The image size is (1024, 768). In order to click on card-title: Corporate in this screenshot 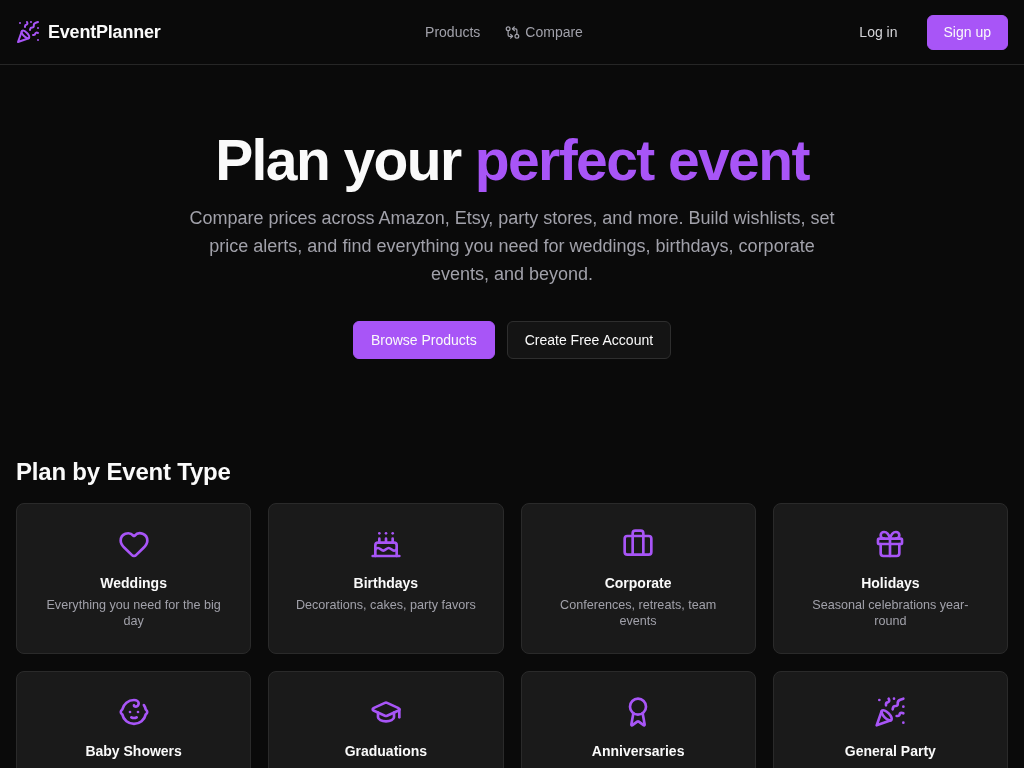, I will do `click(638, 583)`.